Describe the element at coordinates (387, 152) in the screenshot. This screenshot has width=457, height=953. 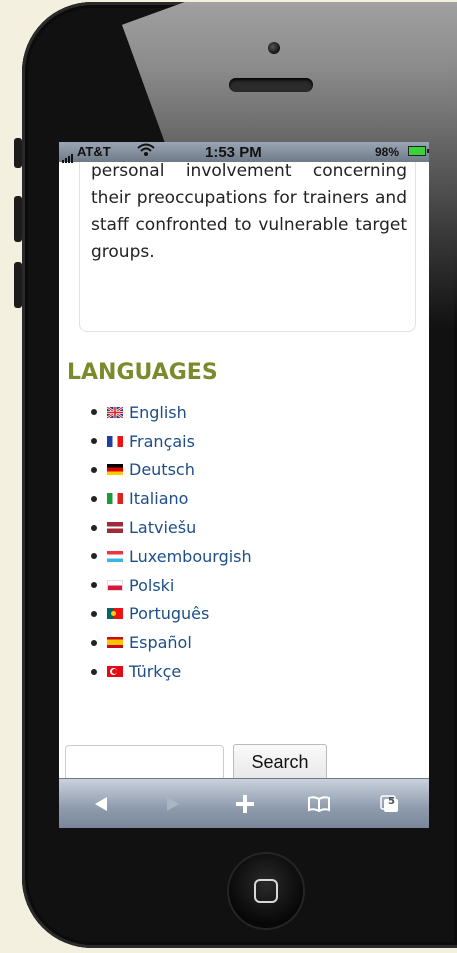
I see `battery-percent: 98%` at that location.